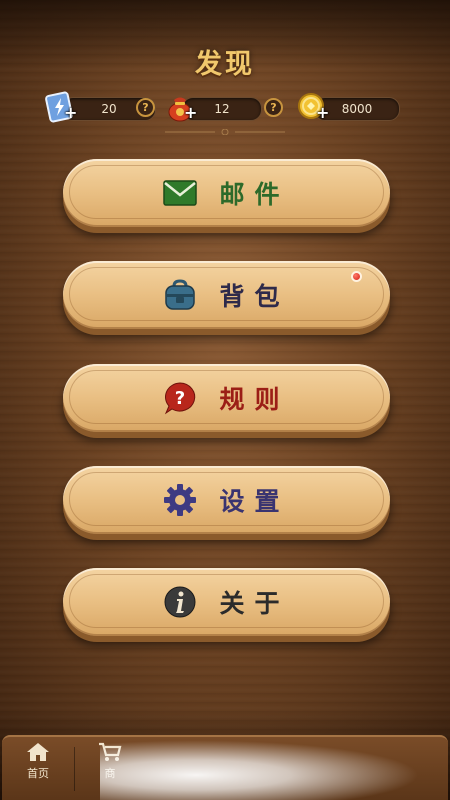 The width and height of the screenshot is (450, 800). What do you see at coordinates (145, 107) in the screenshot?
I see `energy-help-icon: ?` at bounding box center [145, 107].